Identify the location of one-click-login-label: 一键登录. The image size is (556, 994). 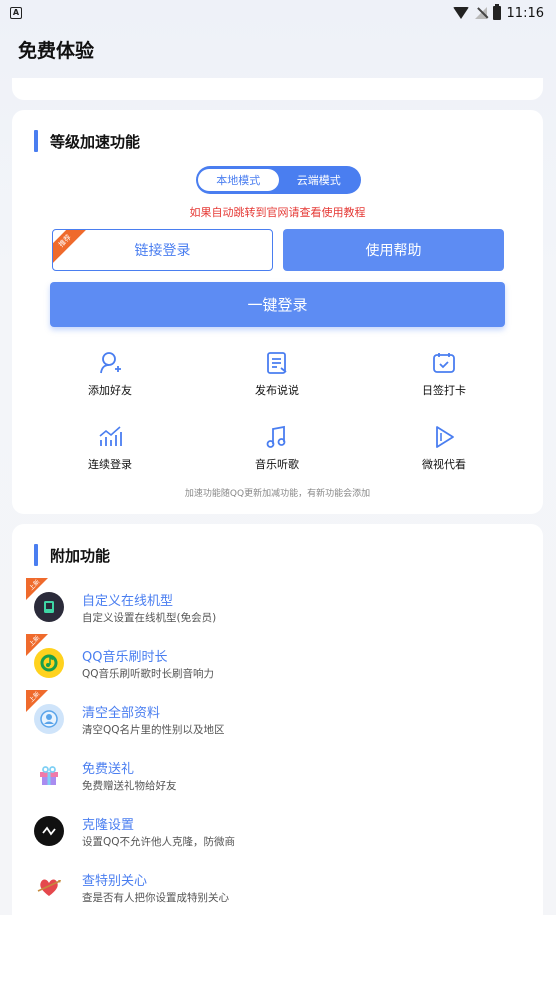
(277, 305).